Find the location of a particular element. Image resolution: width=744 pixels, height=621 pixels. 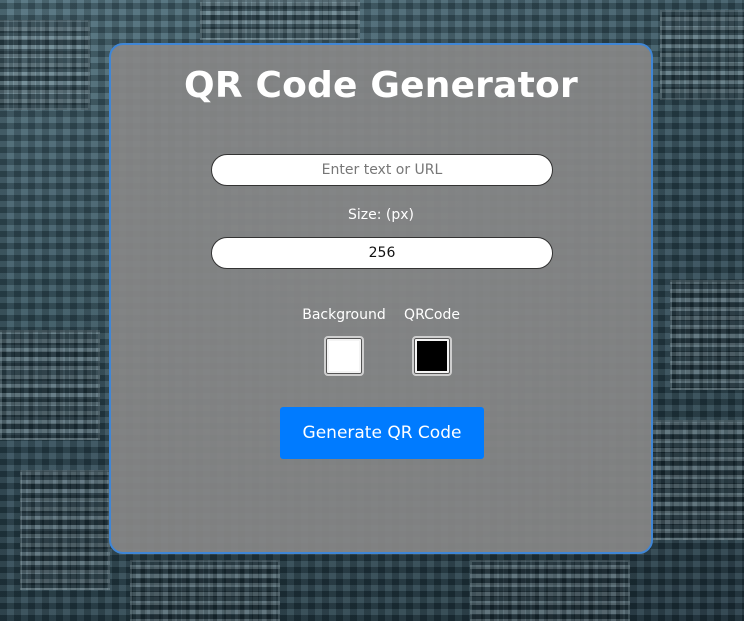

background-color-group: Background is located at coordinates (344, 341).